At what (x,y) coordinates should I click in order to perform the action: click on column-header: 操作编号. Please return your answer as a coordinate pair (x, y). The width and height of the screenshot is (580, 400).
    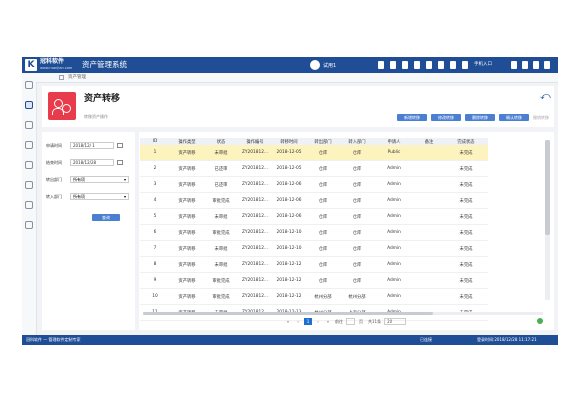
    Looking at the image, I should click on (255, 141).